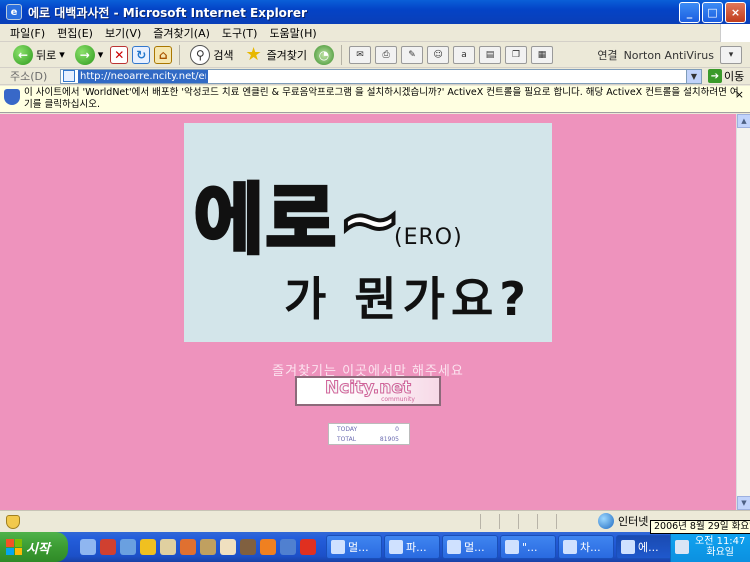 The width and height of the screenshot is (750, 562). I want to click on clock-day: 화요일, so click(720, 552).